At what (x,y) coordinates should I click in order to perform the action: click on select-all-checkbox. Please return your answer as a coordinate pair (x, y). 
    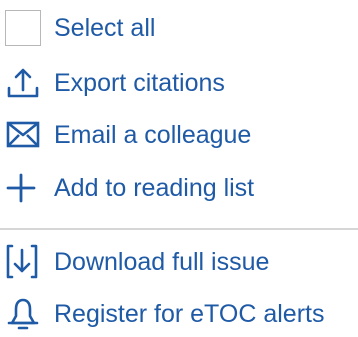
    Looking at the image, I should click on (23, 28).